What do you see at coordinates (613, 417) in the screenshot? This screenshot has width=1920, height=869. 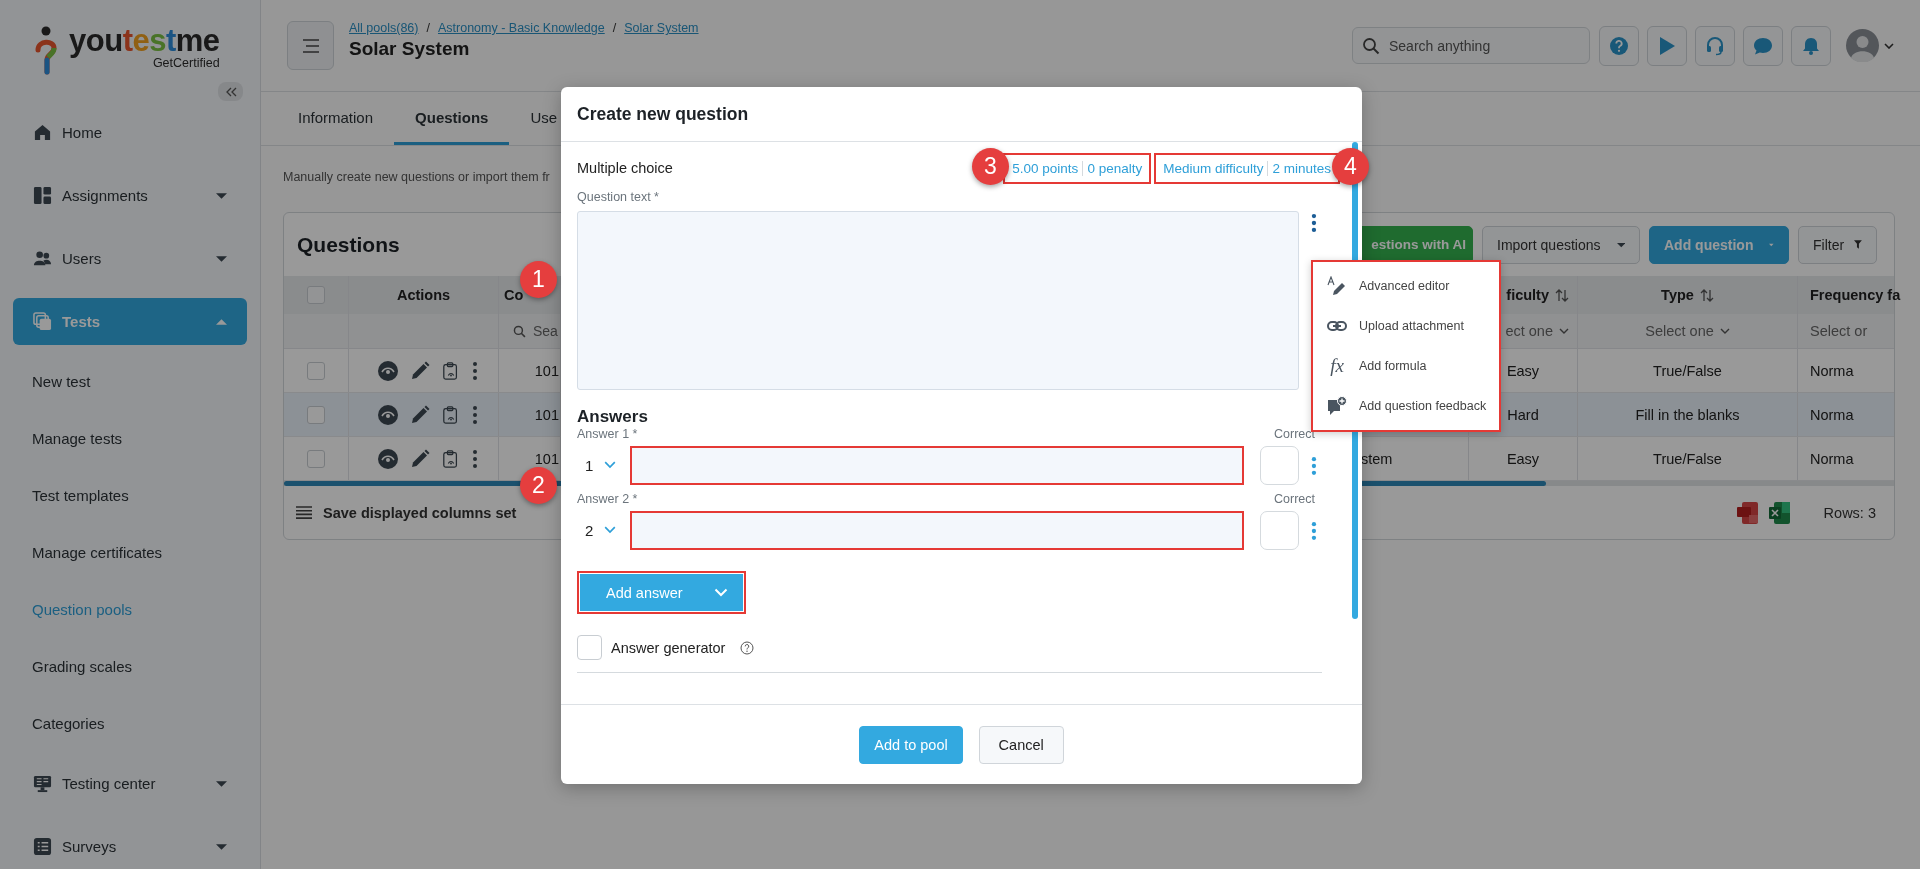 I see `section-heading: Answers` at bounding box center [613, 417].